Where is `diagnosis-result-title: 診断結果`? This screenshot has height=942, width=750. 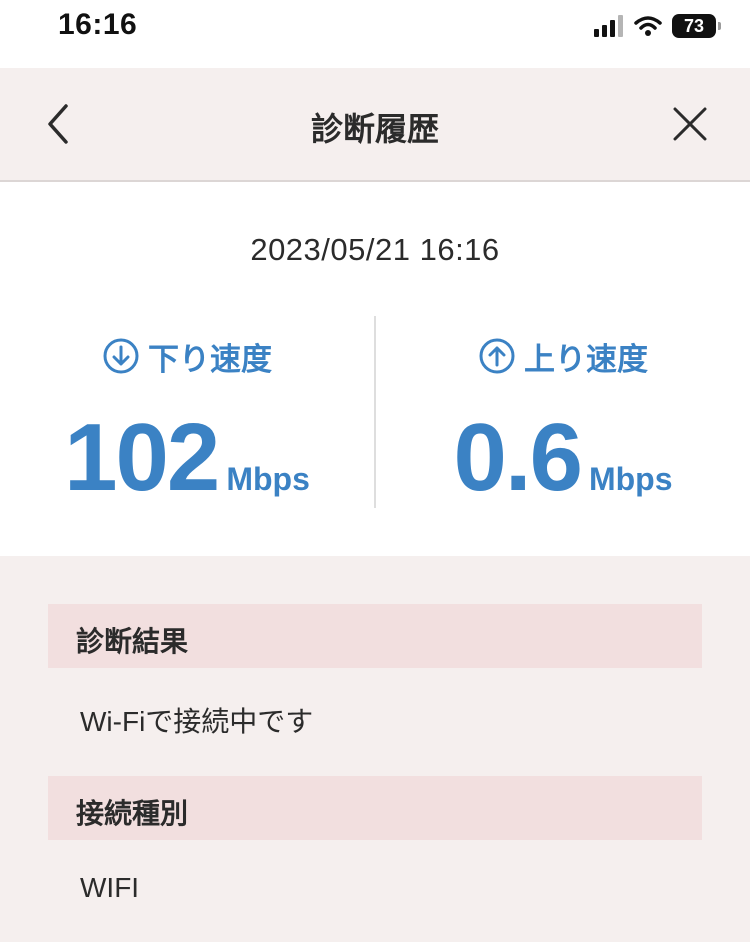
diagnosis-result-title: 診断結果 is located at coordinates (132, 641).